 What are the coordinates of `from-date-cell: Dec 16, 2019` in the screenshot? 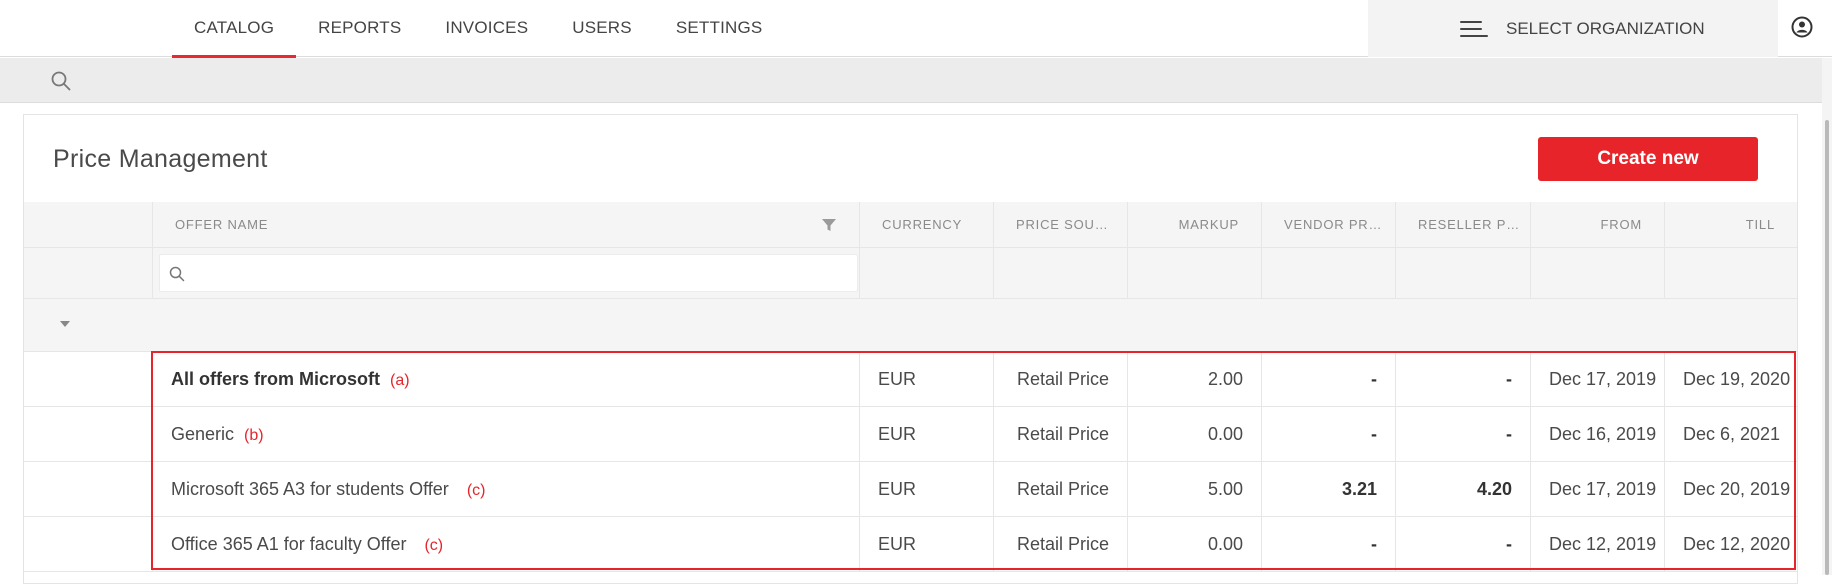 It's located at (1598, 434).